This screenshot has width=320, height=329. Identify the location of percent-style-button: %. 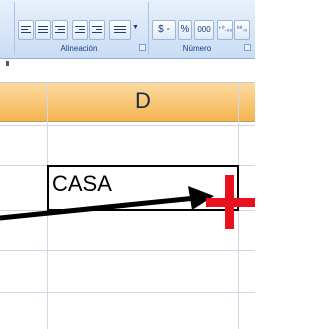
(185, 30).